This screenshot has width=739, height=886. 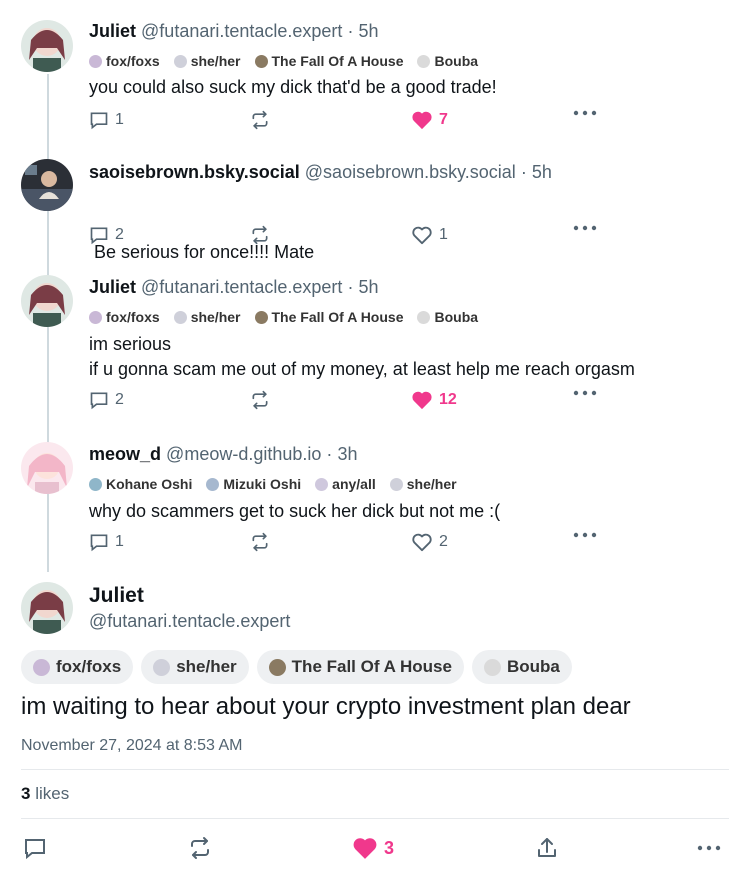 What do you see at coordinates (434, 400) in the screenshot?
I see `like-button: 12` at bounding box center [434, 400].